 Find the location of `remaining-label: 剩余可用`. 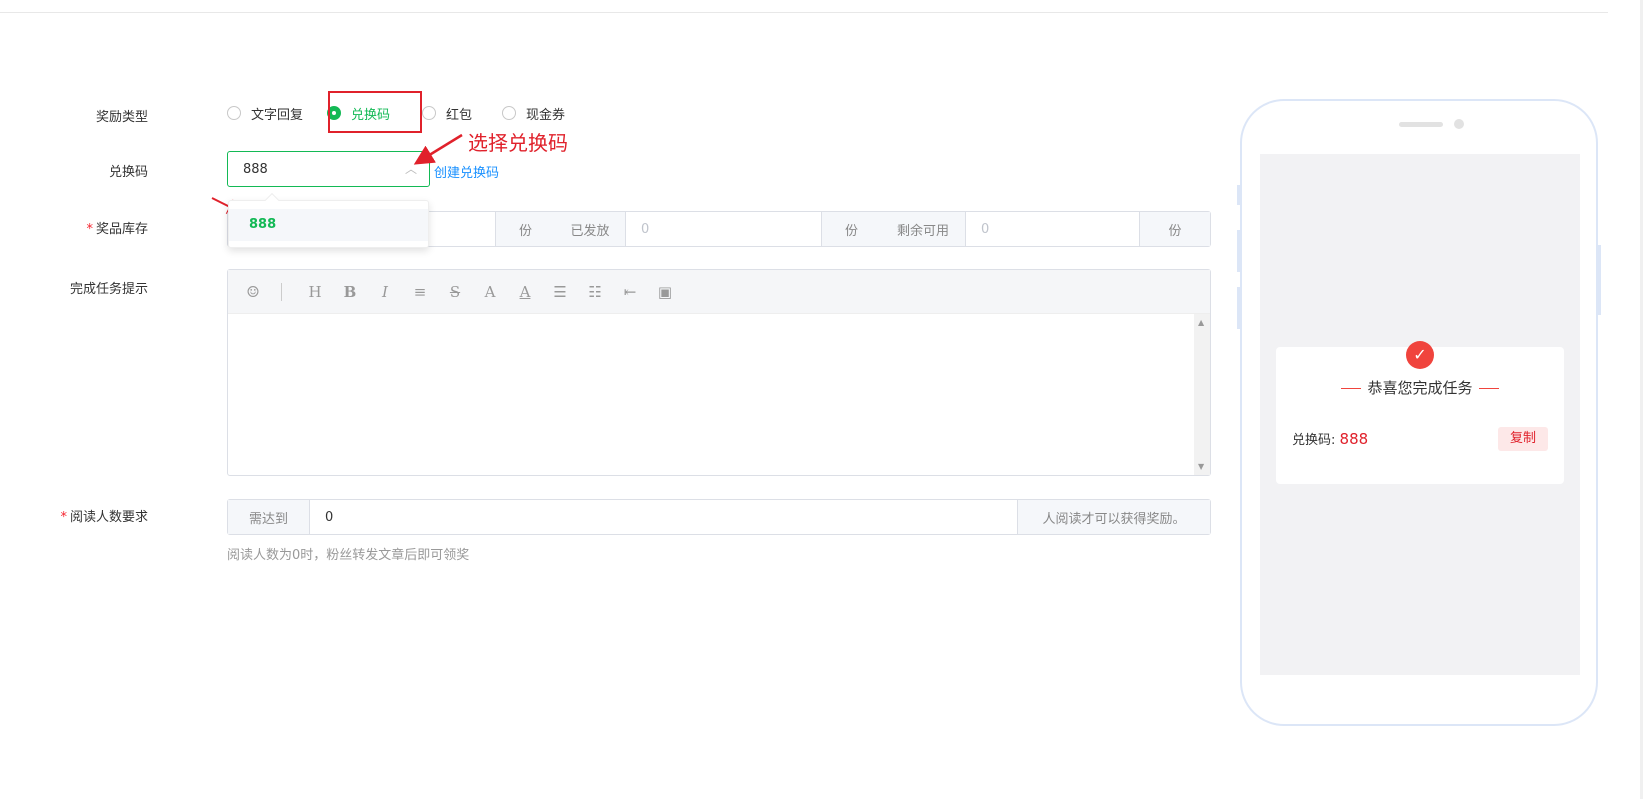

remaining-label: 剩余可用 is located at coordinates (923, 229).